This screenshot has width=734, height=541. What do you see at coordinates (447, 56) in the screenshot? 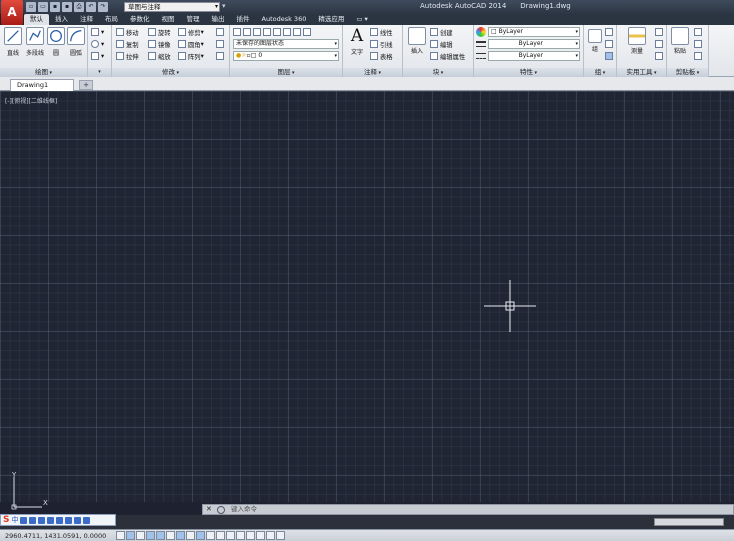
I see `edit-attributes-button: 编辑属性` at bounding box center [447, 56].